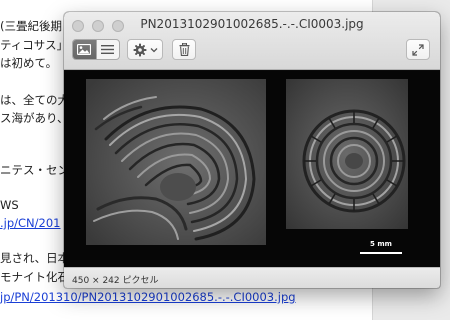 The height and width of the screenshot is (320, 450). What do you see at coordinates (252, 277) in the screenshot?
I see `status-bar: 450 × 242 ピクセル` at bounding box center [252, 277].